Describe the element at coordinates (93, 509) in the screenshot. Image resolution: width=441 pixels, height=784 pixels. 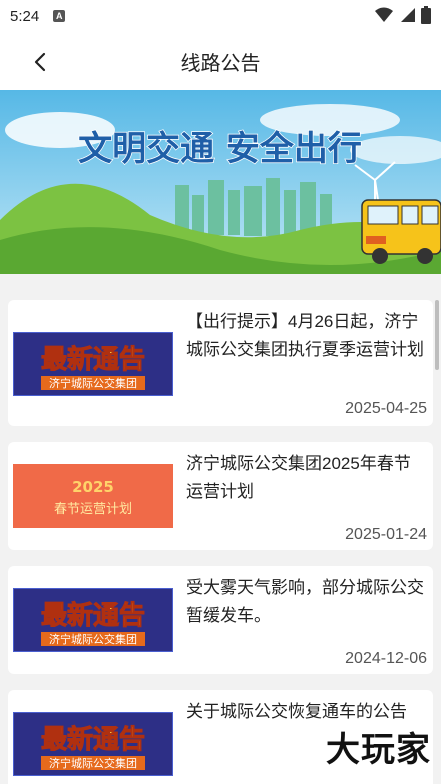
I see `spring-plan-text: 春节运营计划` at that location.